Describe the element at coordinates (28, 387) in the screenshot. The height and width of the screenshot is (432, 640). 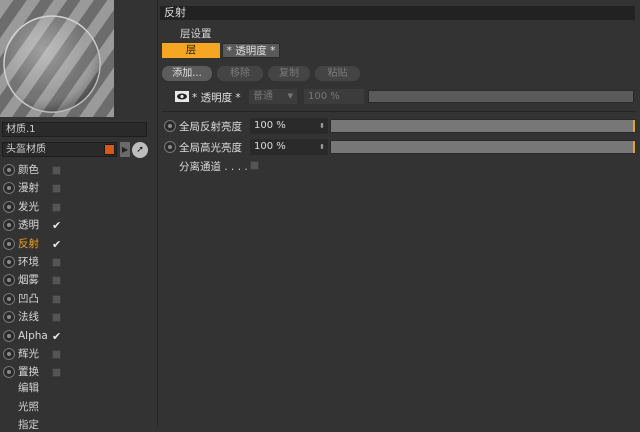
I see `extra-item: 编辑` at that location.